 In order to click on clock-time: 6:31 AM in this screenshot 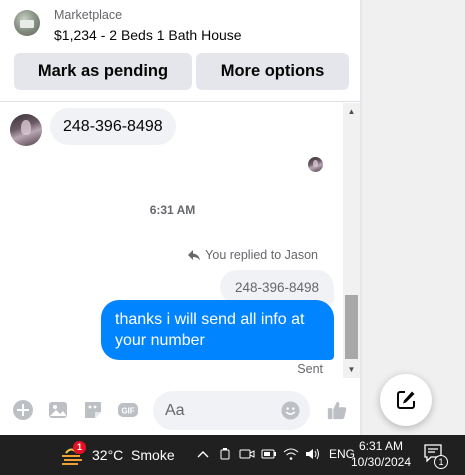, I will do `click(381, 446)`.